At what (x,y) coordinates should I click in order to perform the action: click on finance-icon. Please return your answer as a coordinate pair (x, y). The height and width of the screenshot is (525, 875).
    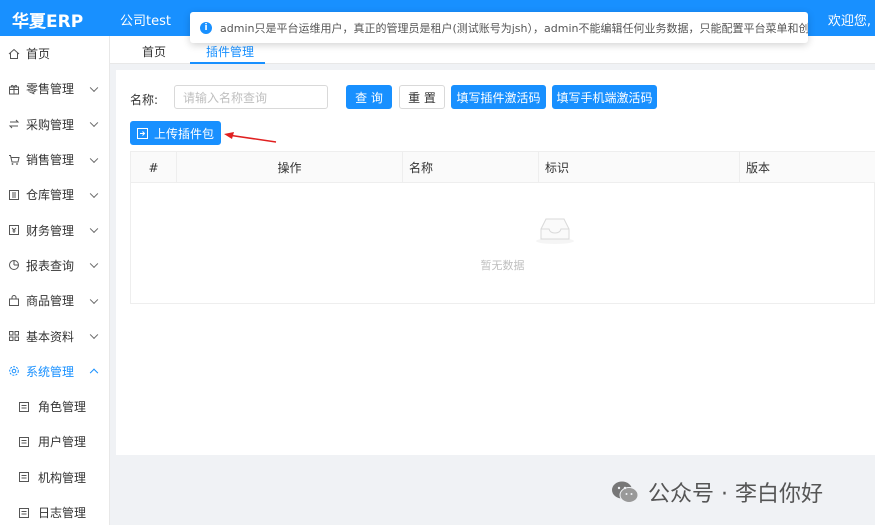
    Looking at the image, I should click on (14, 230).